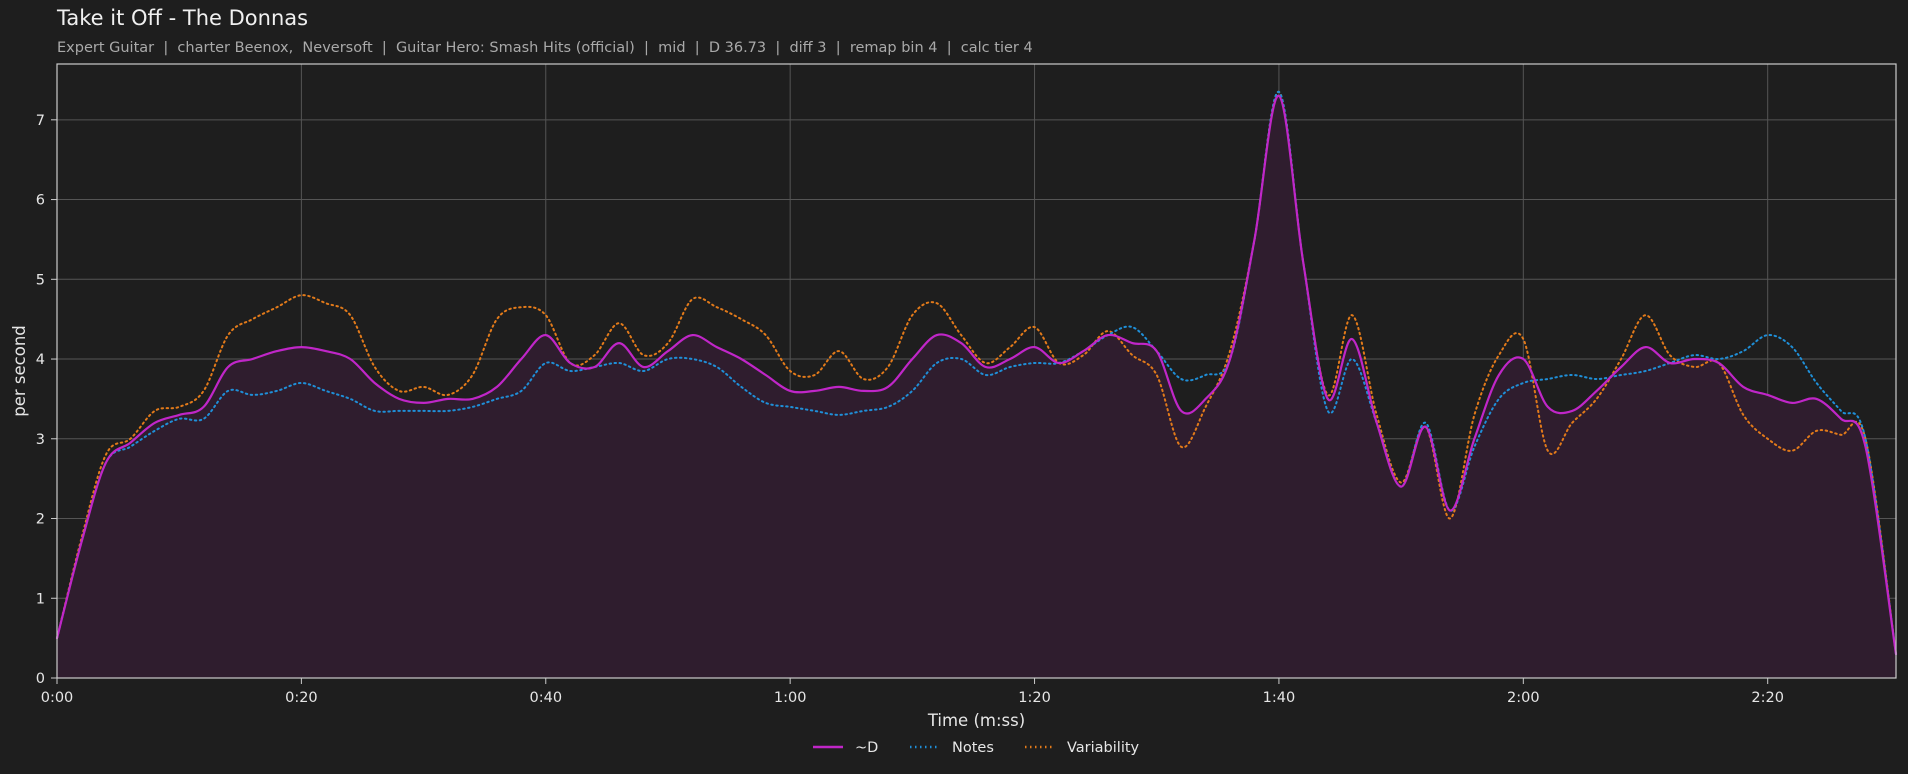 The image size is (1908, 774). I want to click on x-tick-label: 1:20, so click(1034, 698).